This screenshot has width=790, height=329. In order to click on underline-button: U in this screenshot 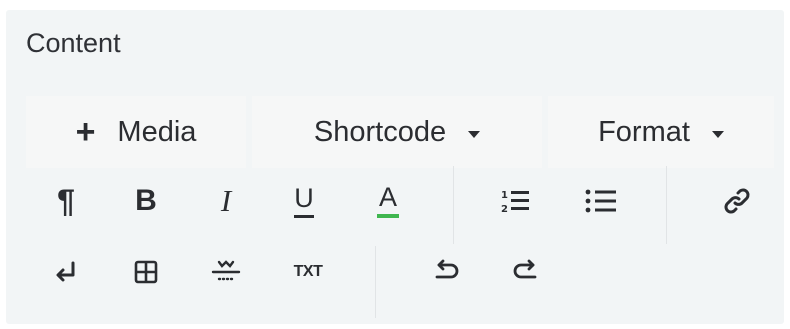, I will do `click(304, 201)`.